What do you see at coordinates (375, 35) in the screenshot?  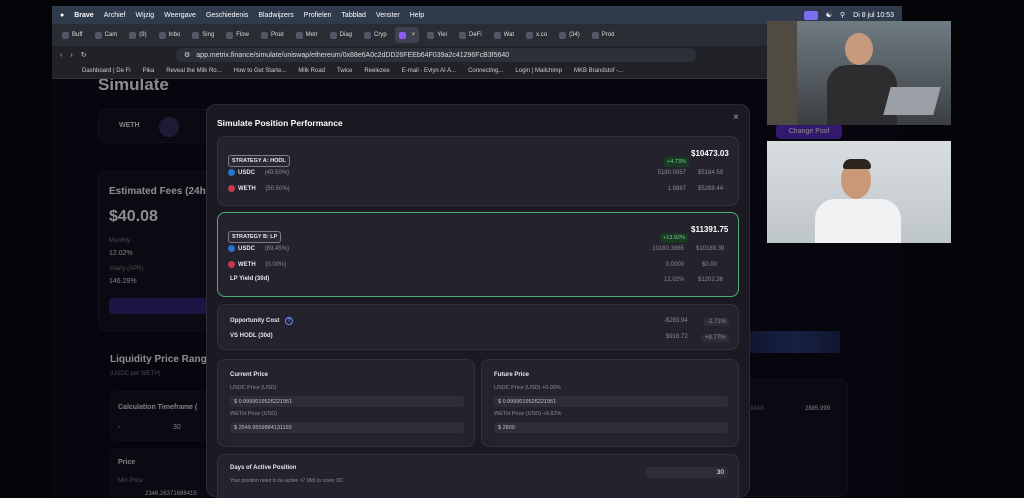 I see `browser-tab: Cryp` at bounding box center [375, 35].